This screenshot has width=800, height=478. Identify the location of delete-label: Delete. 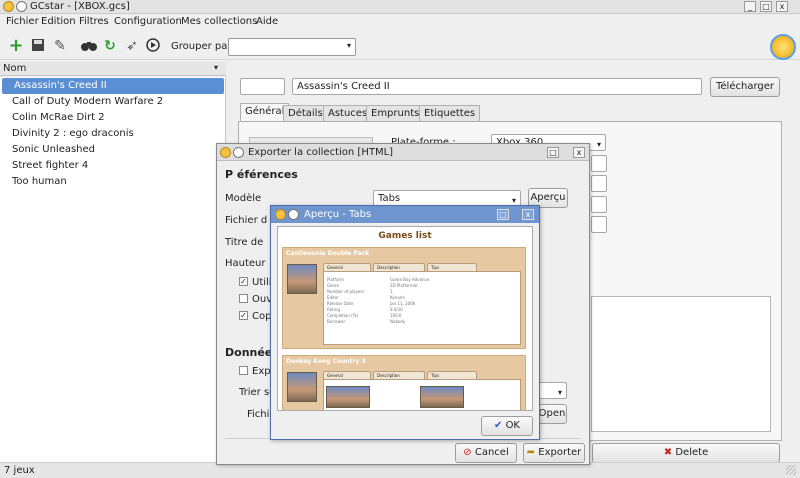
(692, 452).